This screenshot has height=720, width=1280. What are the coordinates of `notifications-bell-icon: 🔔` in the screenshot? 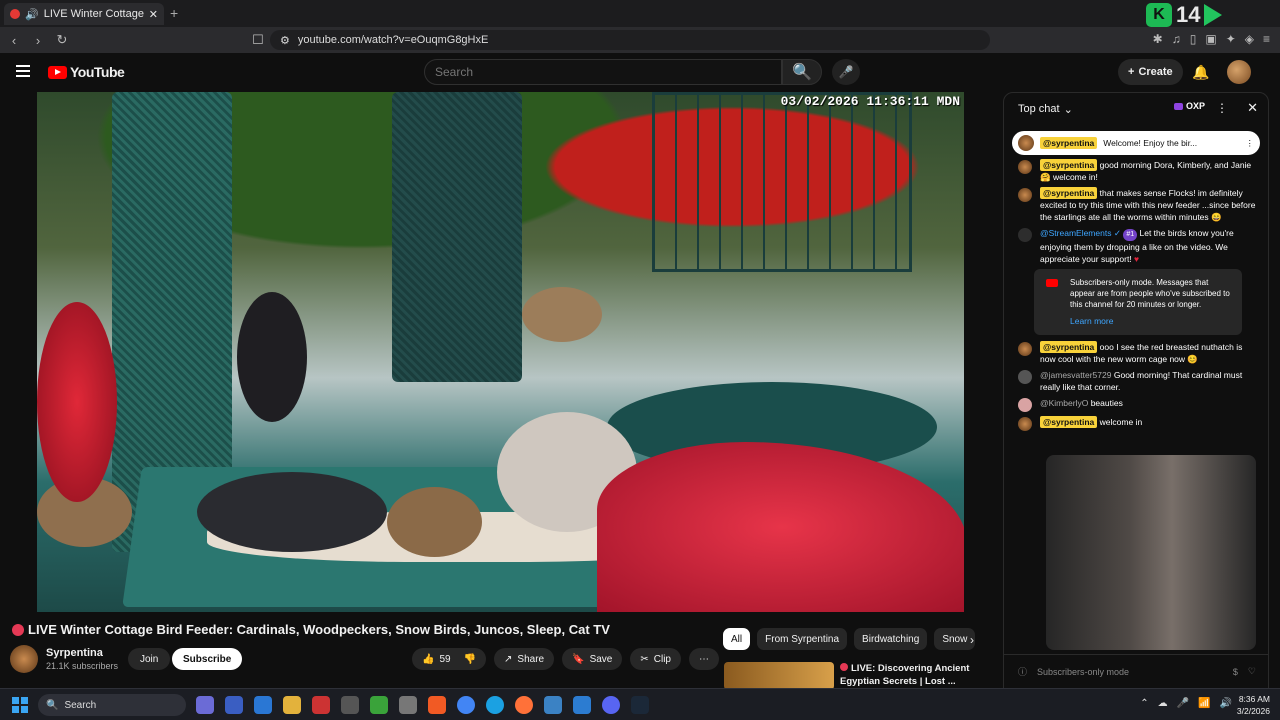 It's located at (1200, 72).